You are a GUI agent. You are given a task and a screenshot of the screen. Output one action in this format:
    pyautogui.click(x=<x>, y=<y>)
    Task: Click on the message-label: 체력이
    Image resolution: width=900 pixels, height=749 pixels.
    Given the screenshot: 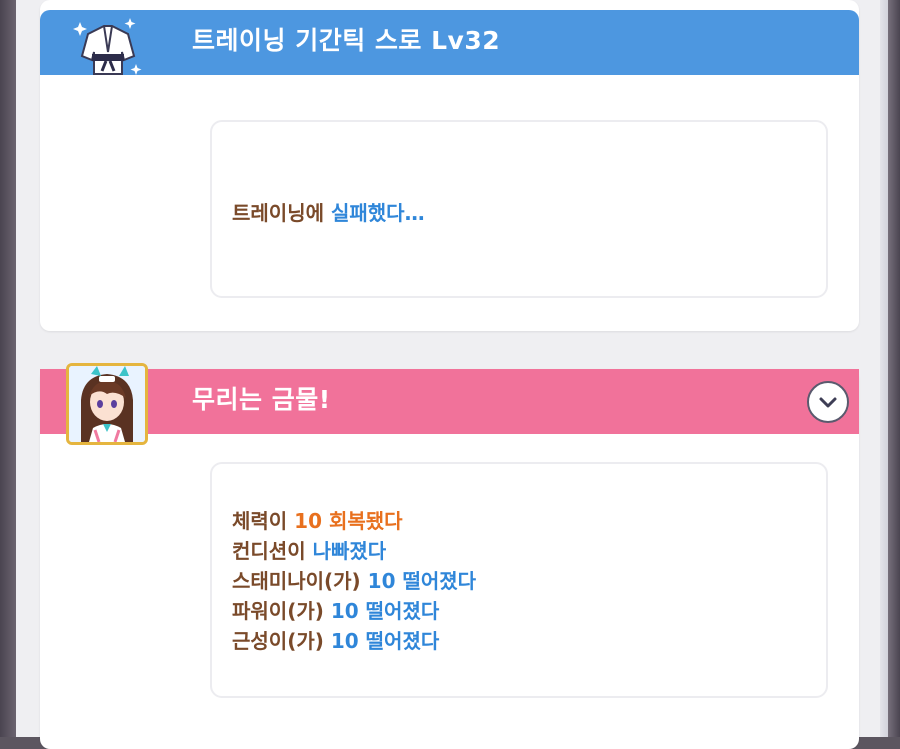 What is the action you would take?
    pyautogui.click(x=263, y=521)
    